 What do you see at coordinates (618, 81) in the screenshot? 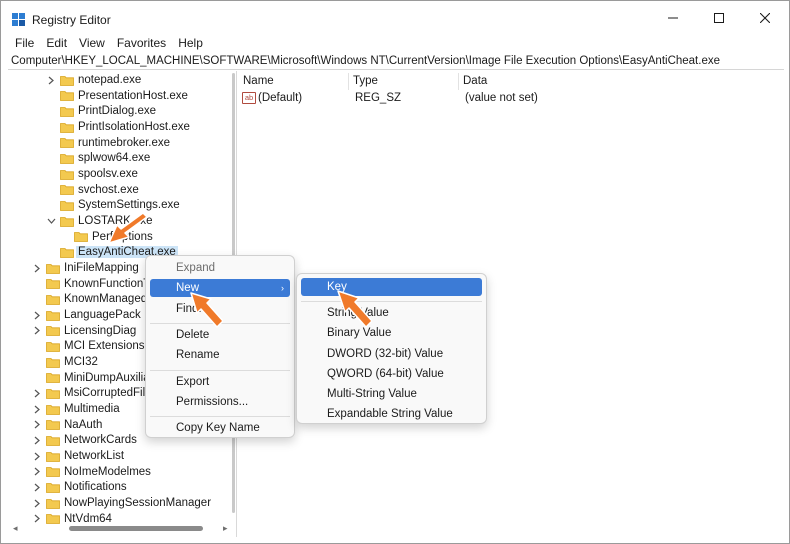
I see `column-header-data: Data` at bounding box center [618, 81].